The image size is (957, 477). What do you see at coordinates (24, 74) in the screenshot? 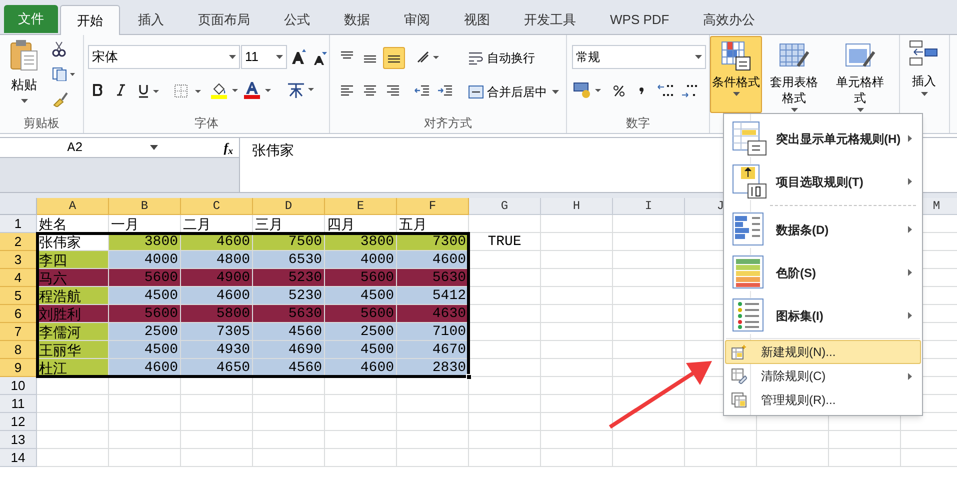
I see `paste-button: 粘贴` at bounding box center [24, 74].